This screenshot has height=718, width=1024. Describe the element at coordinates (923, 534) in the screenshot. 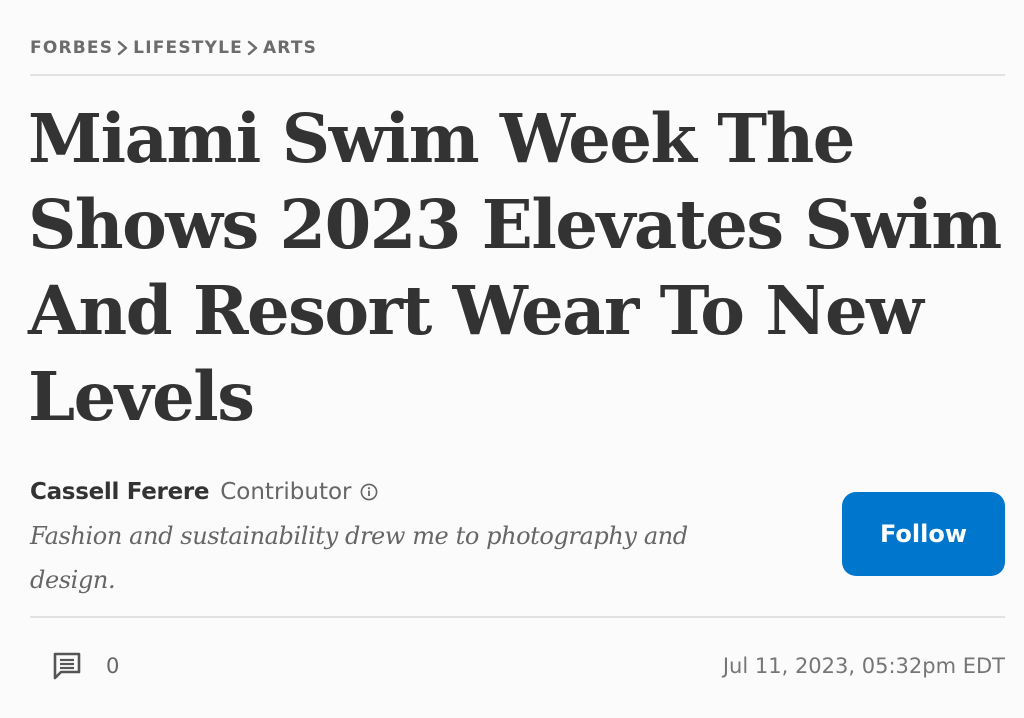

I see `follow-button: Follow` at that location.